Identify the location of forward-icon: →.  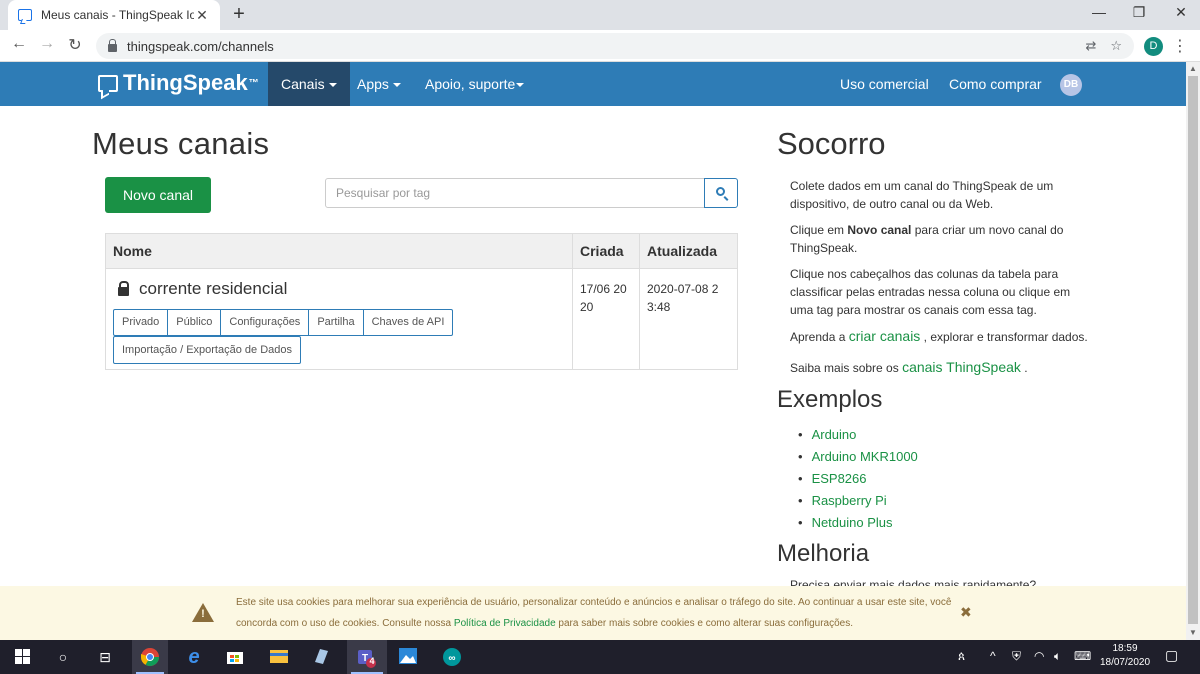
(47, 44).